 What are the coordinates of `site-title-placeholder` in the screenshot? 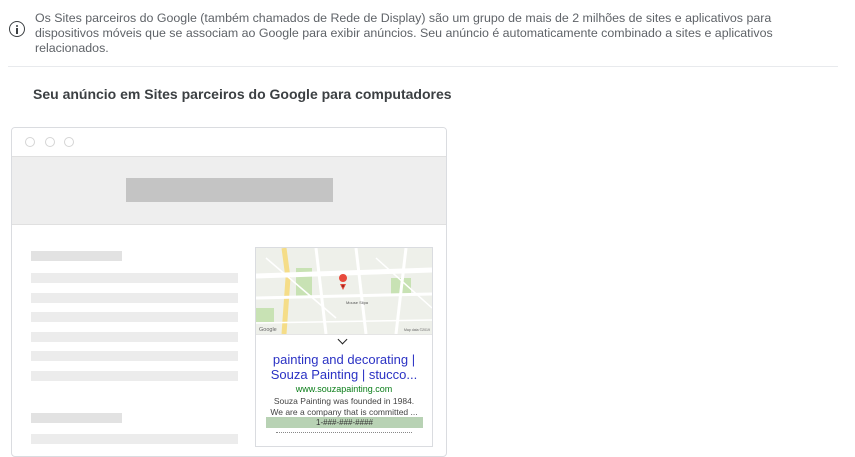 It's located at (229, 190).